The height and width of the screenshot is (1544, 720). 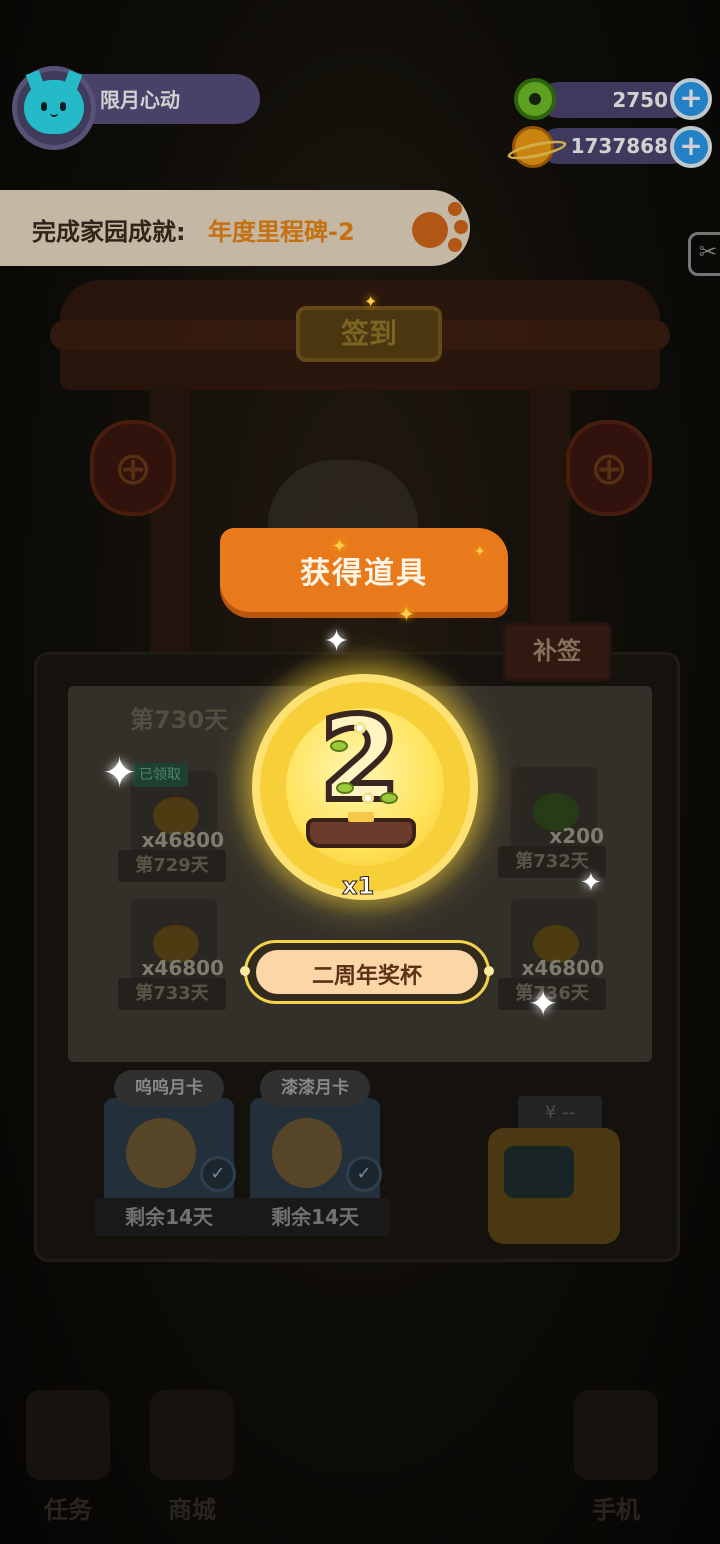 I want to click on popup-title: 获得道具, so click(x=364, y=573).